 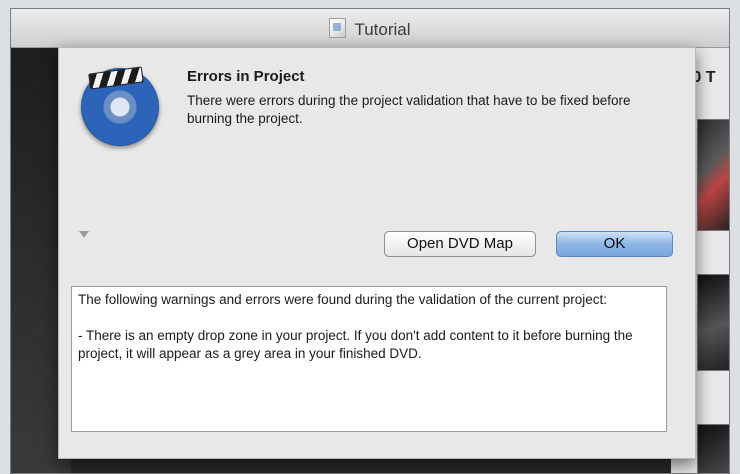 I want to click on window-title-group: Tutorial, so click(x=370, y=29).